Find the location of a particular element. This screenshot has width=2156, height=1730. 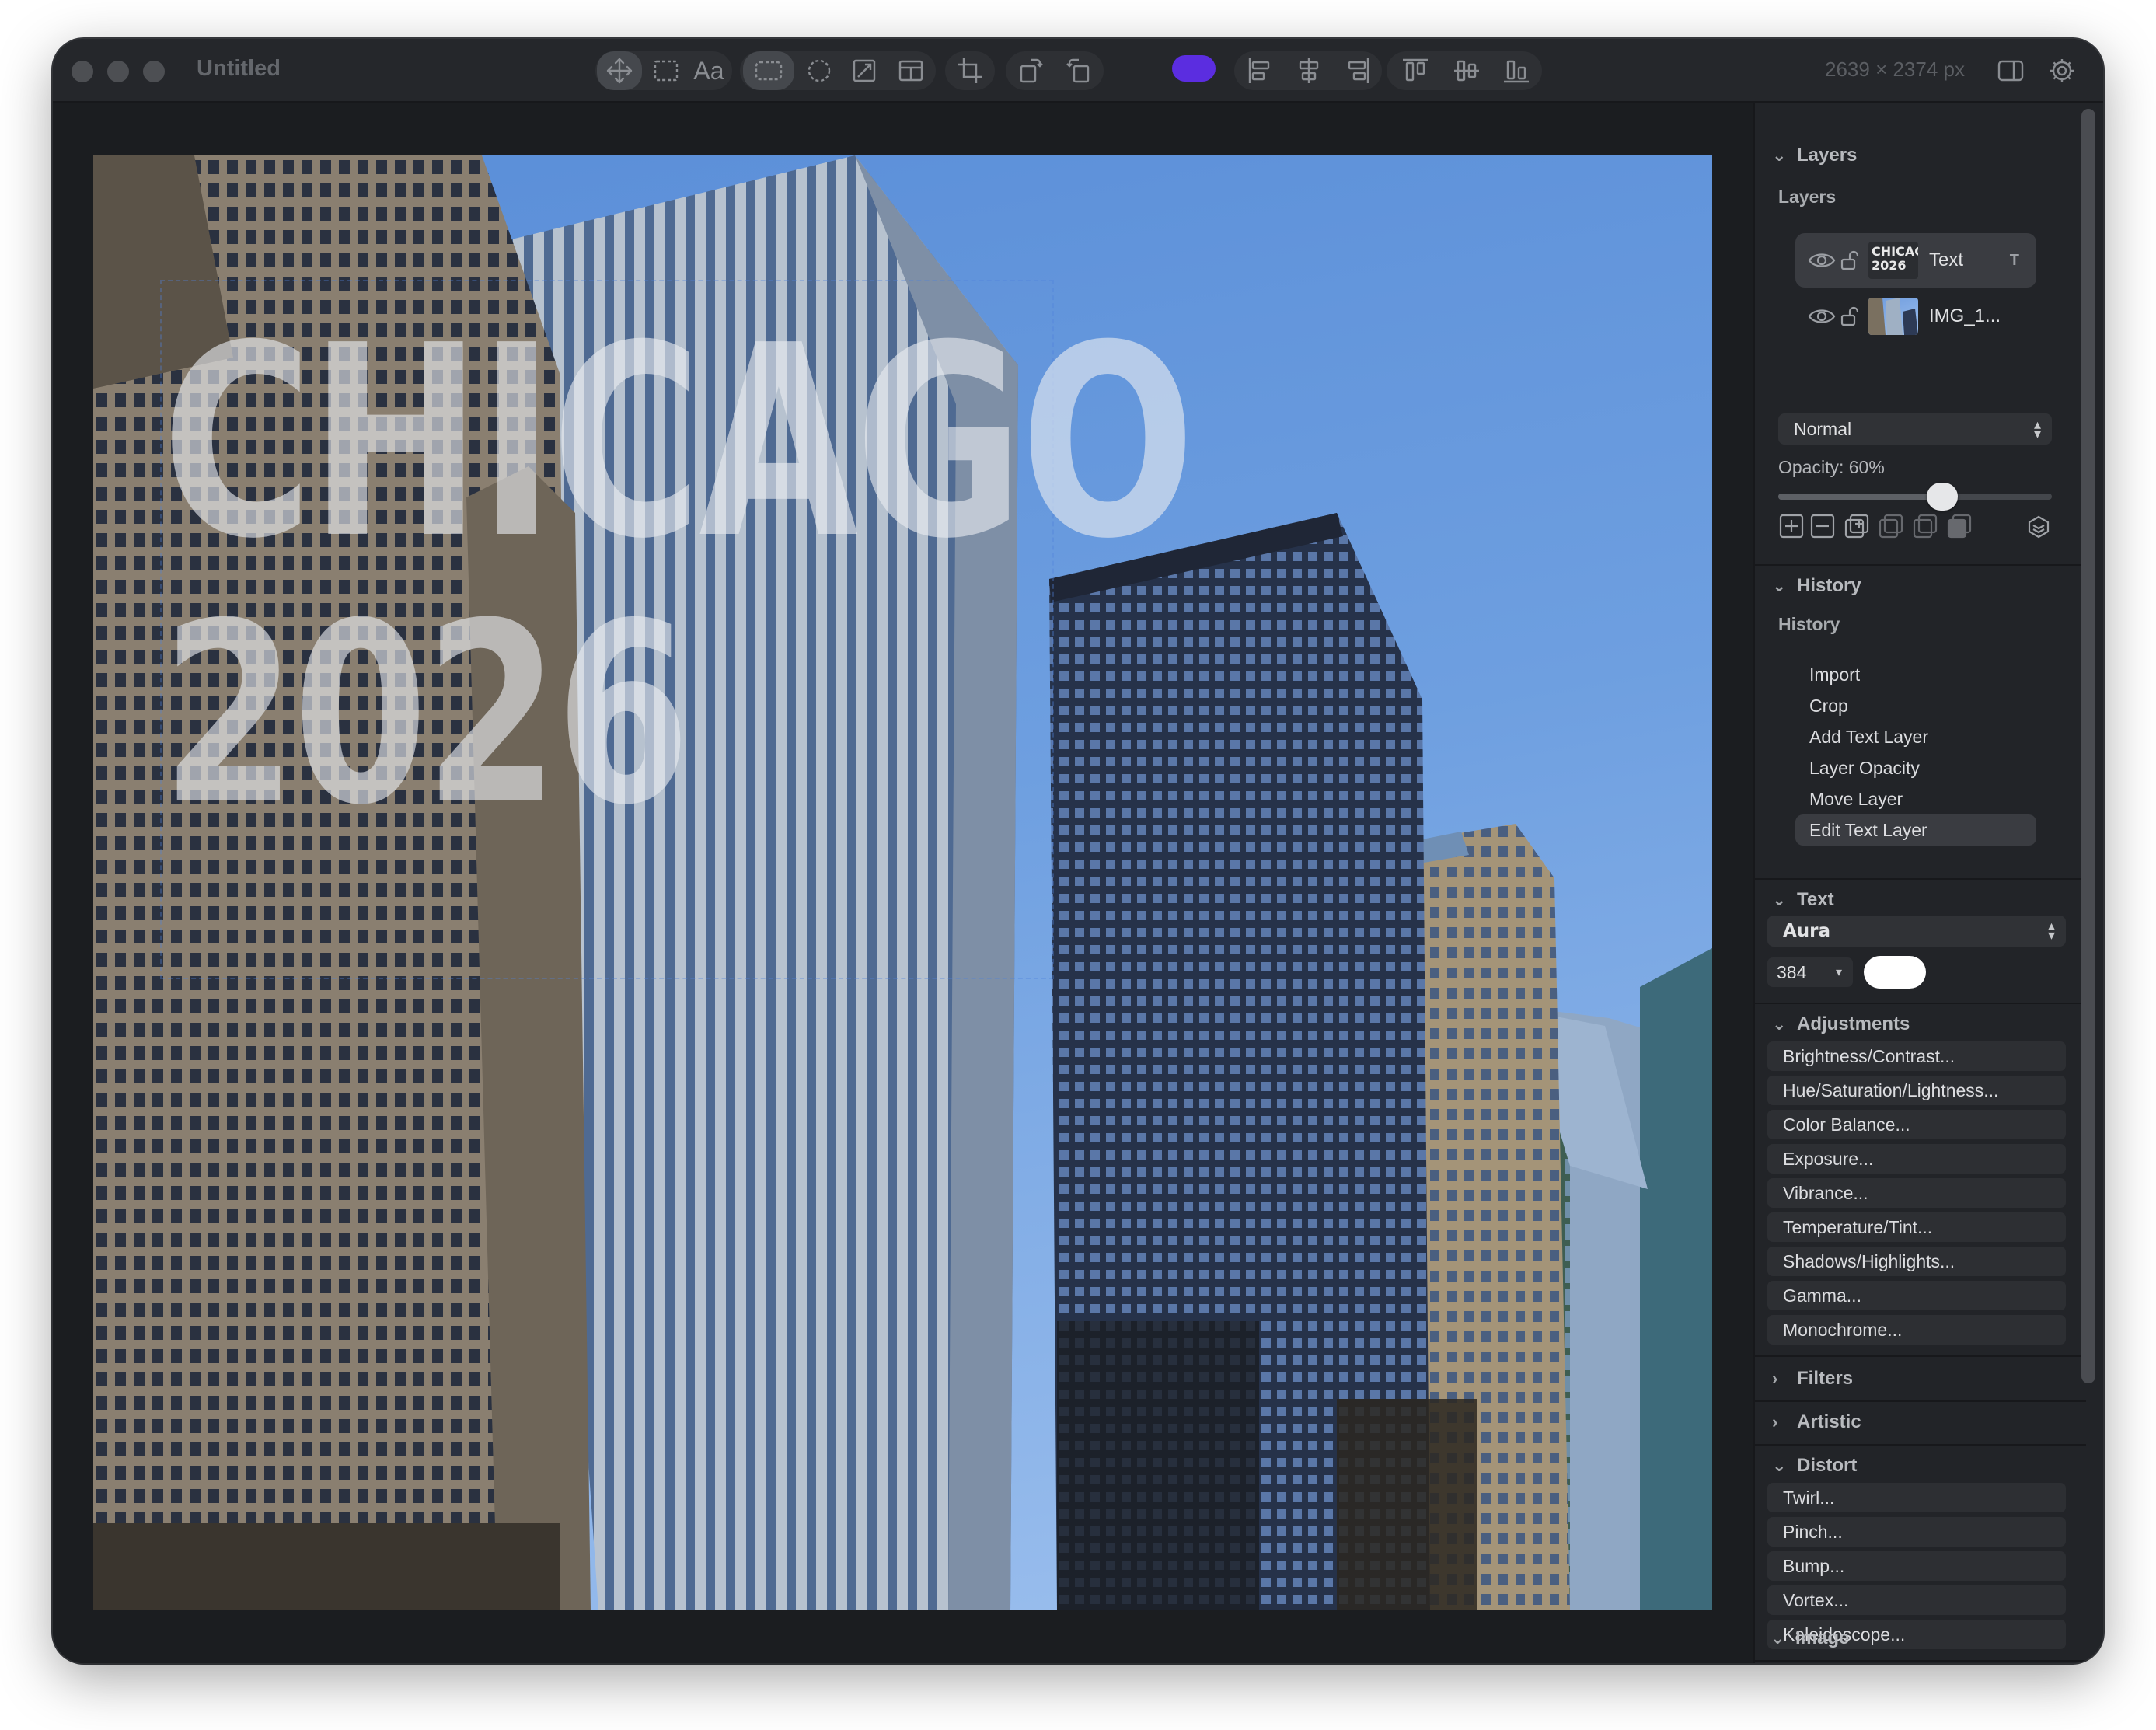

history-item: Move Layer is located at coordinates (1915, 798).